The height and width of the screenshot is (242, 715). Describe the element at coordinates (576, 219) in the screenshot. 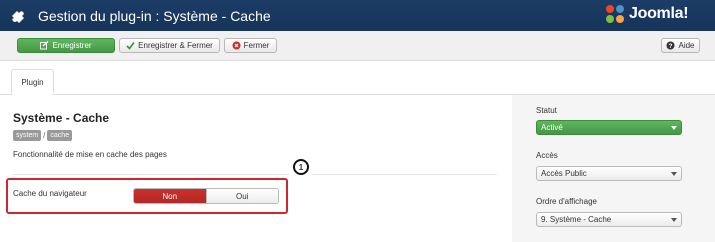

I see `order-value: 9. Système - Cache` at that location.